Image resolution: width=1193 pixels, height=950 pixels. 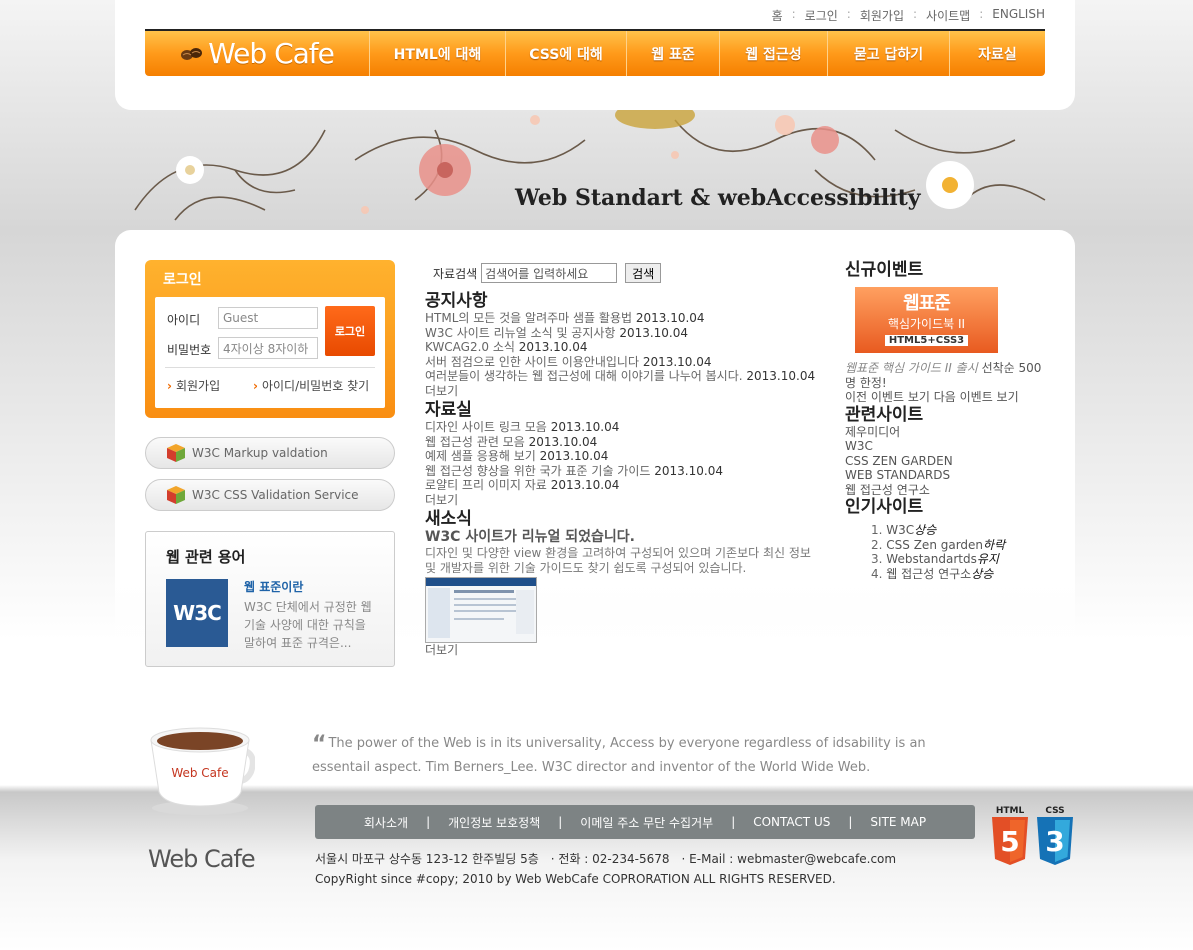 I want to click on footer-email-refusal-link: 이메일 주소 무단 수집거부, so click(x=646, y=822).